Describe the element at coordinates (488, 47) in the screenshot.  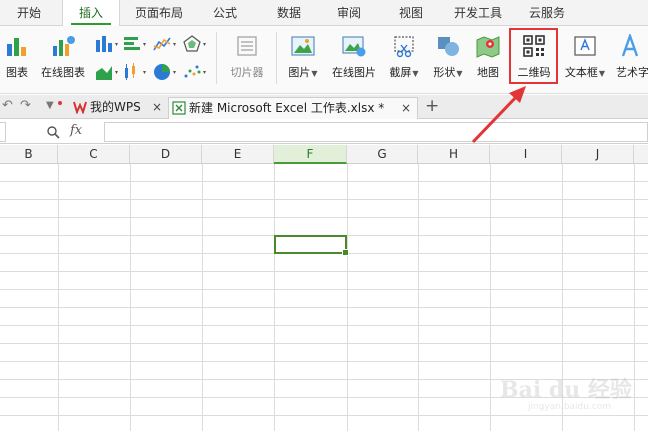
I see `map-icon` at that location.